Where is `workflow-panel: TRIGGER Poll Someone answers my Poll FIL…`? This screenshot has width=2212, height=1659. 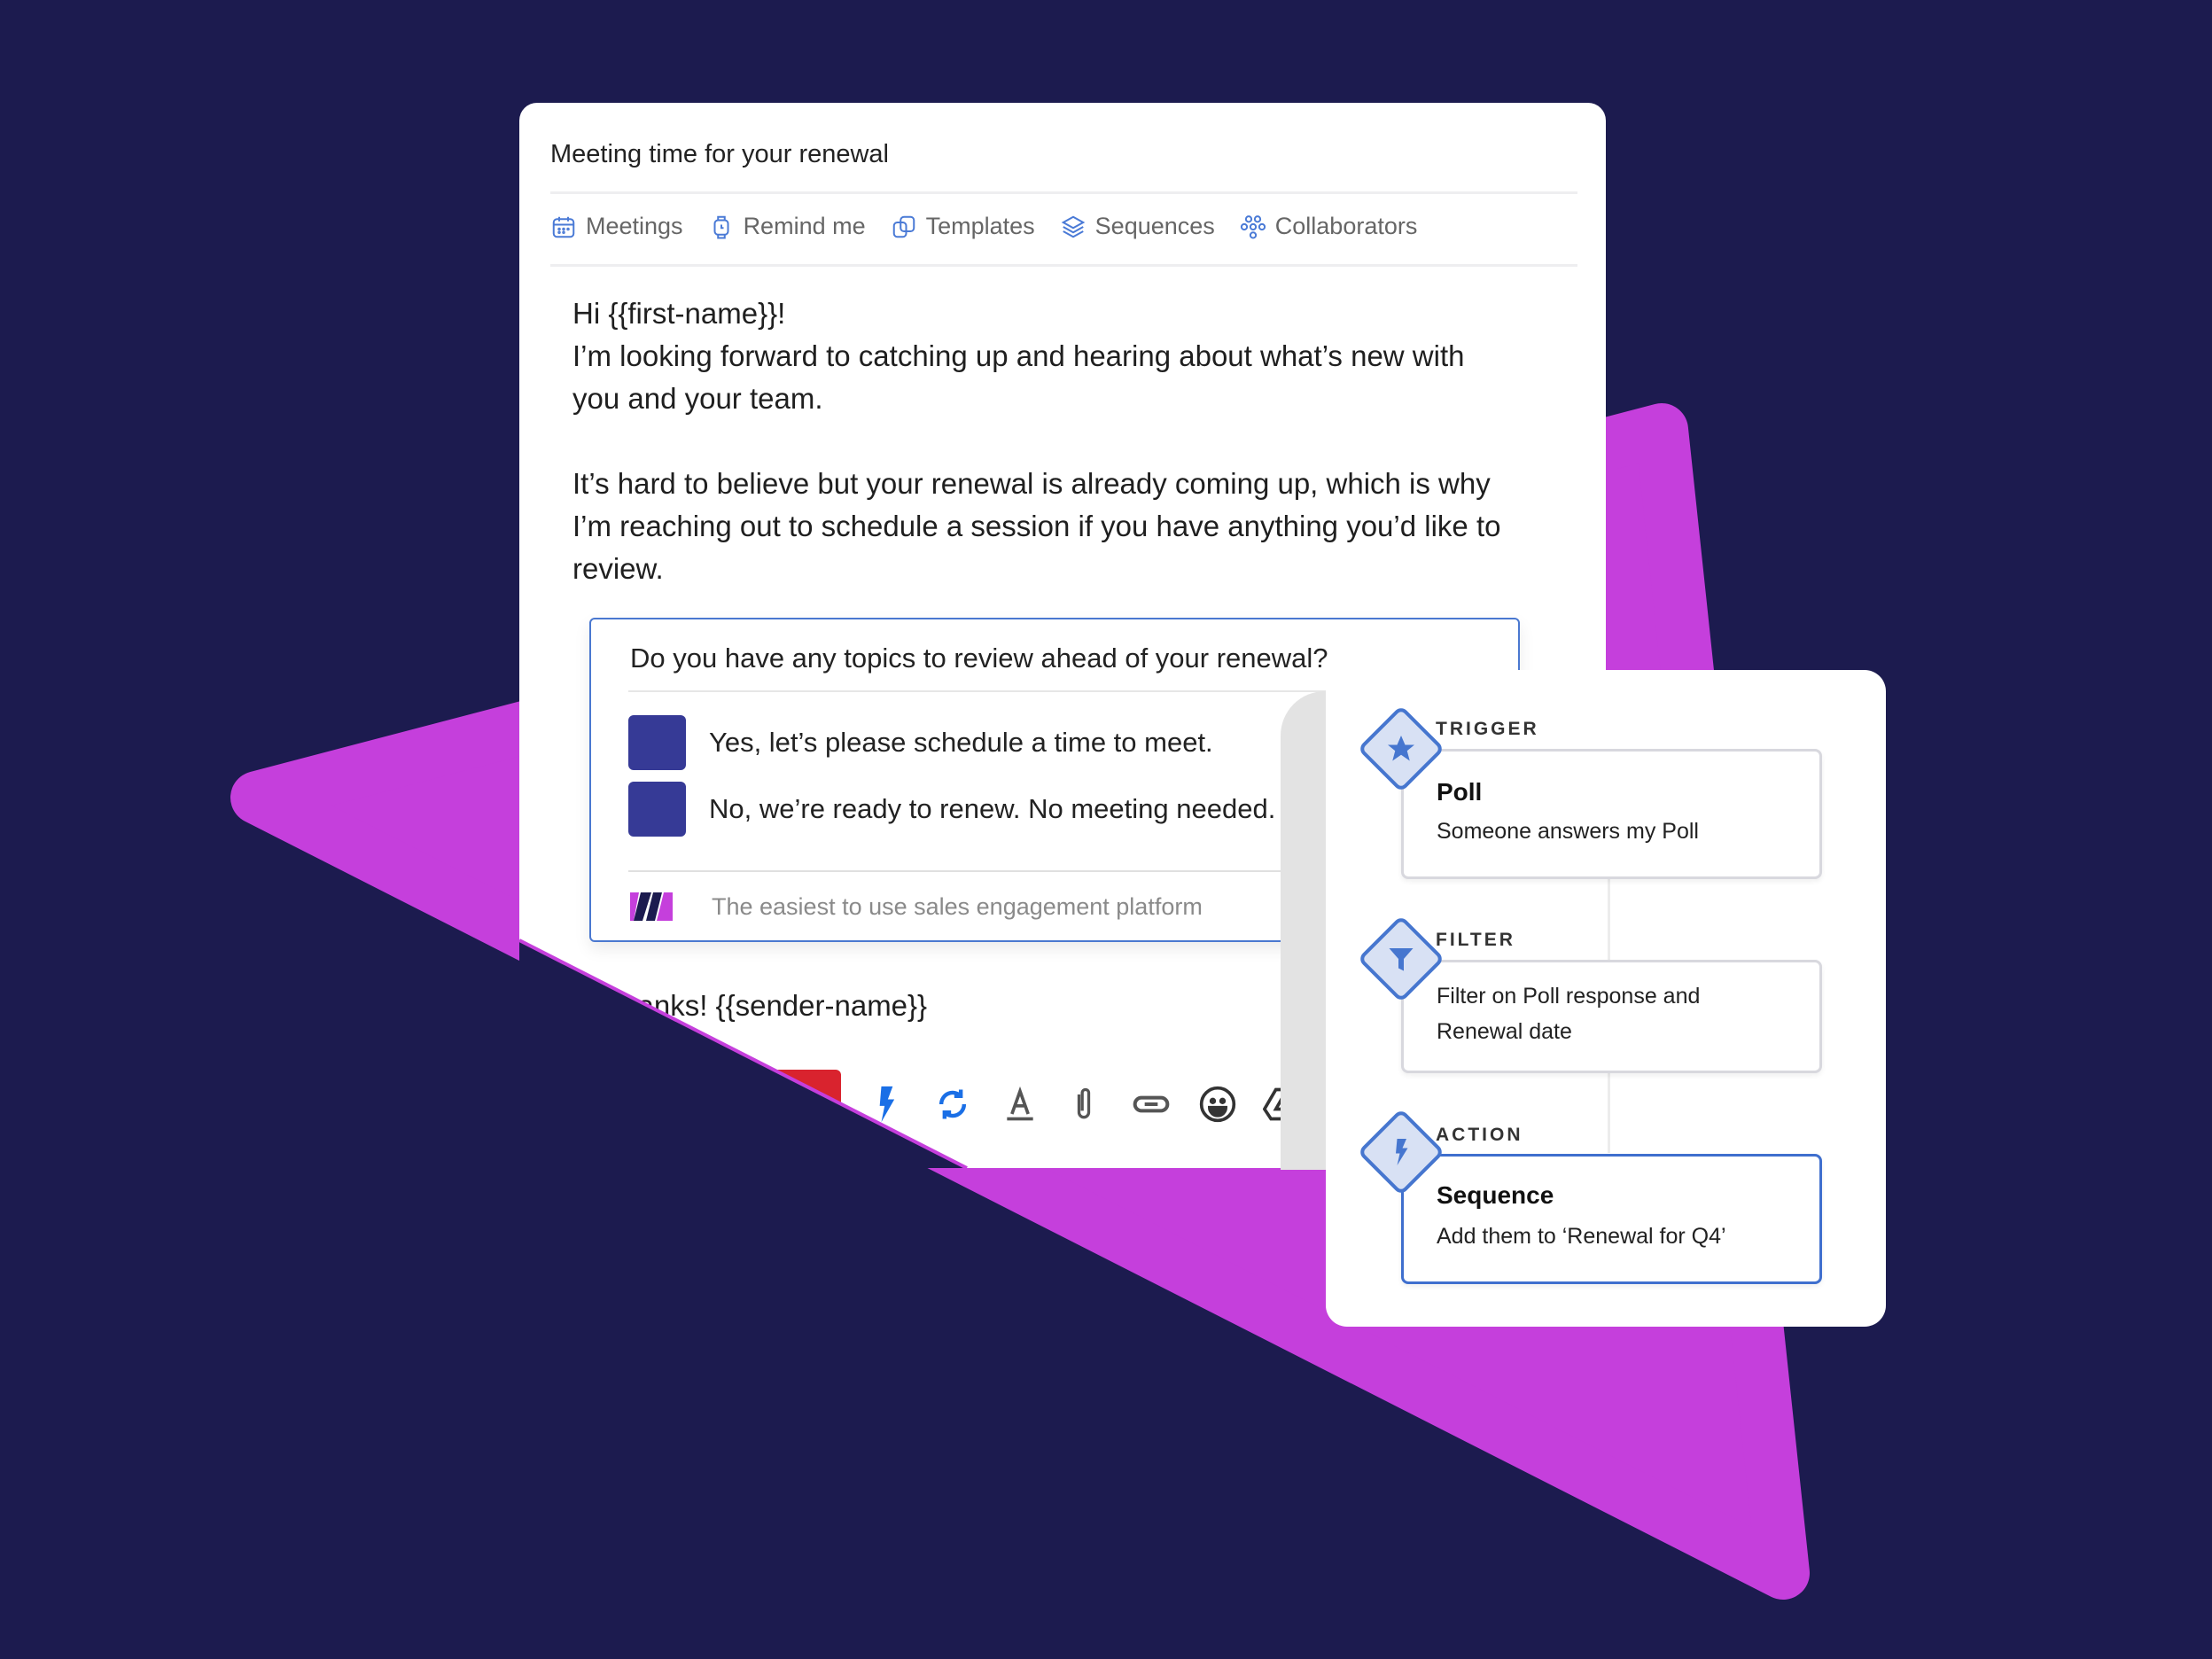 workflow-panel: TRIGGER Poll Someone answers my Poll FIL… is located at coordinates (1606, 998).